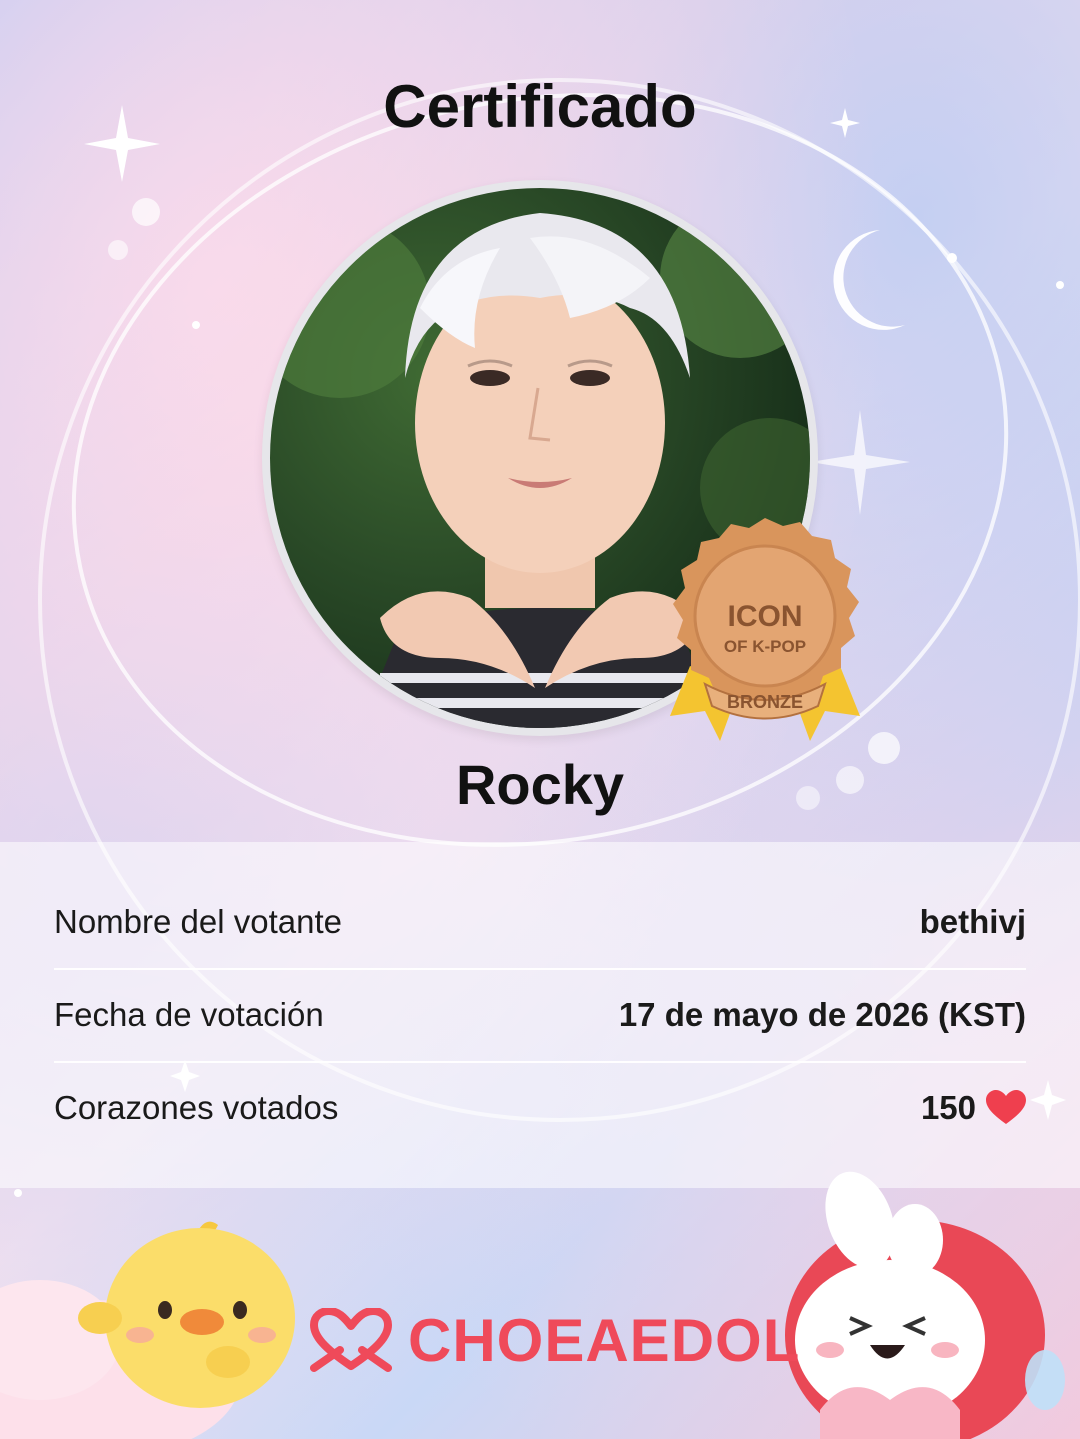 The image size is (1080, 1439). I want to click on brand-logo: CHOEAEDOL, so click(555, 1340).